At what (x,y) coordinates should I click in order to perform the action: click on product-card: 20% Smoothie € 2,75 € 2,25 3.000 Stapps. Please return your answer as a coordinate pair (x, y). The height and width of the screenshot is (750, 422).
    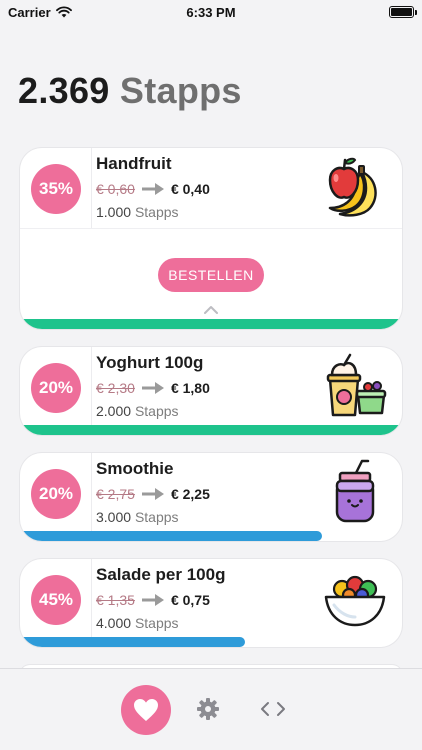
    Looking at the image, I should click on (211, 497).